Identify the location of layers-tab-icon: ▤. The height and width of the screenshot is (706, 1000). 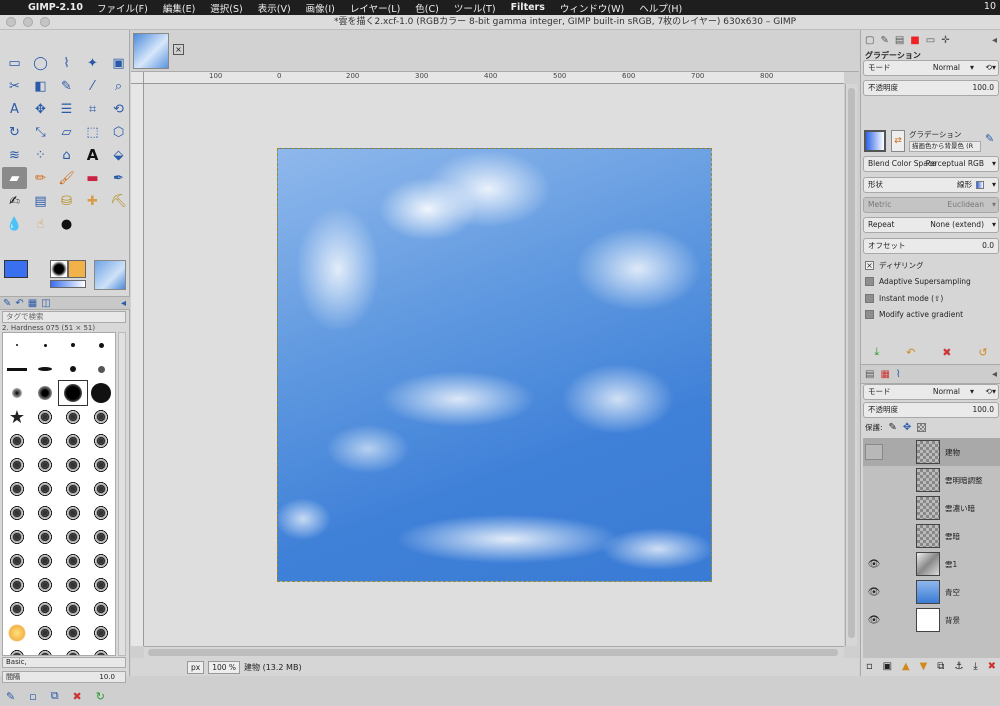
(869, 374).